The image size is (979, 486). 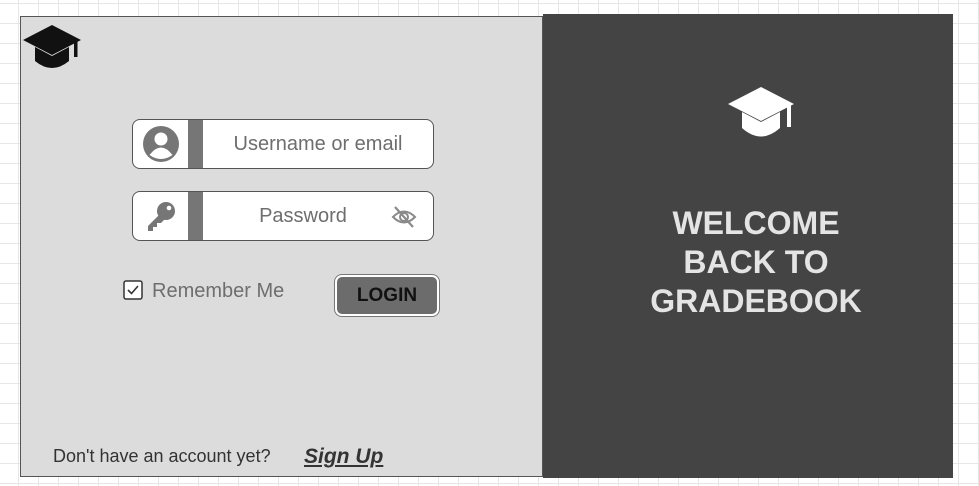 I want to click on password-field, so click(x=283, y=216).